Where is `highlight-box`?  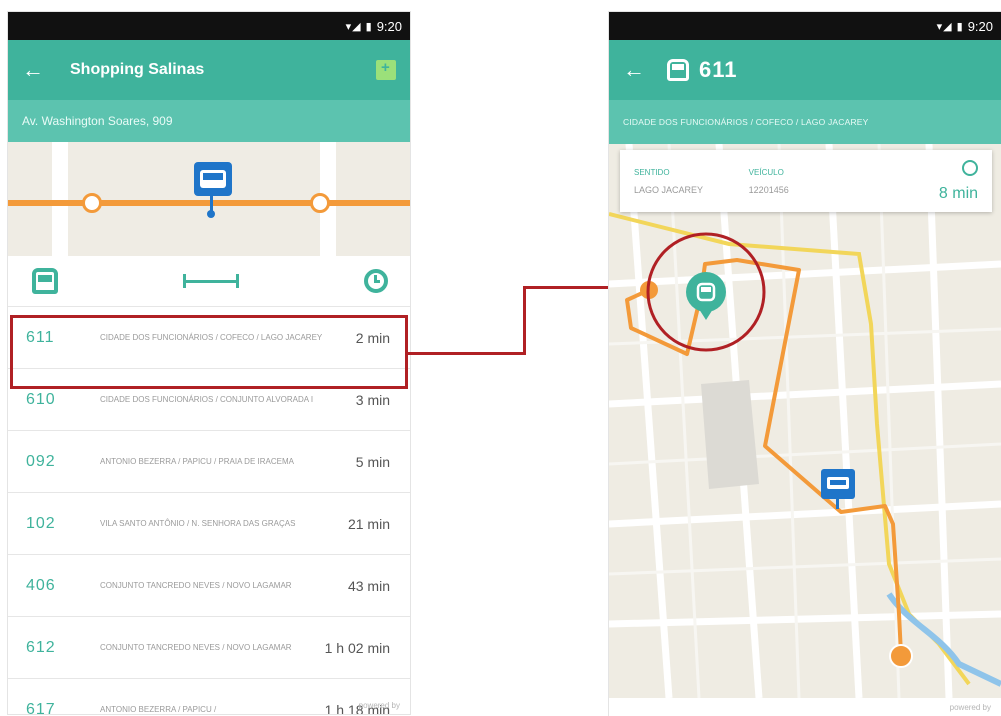 highlight-box is located at coordinates (209, 352).